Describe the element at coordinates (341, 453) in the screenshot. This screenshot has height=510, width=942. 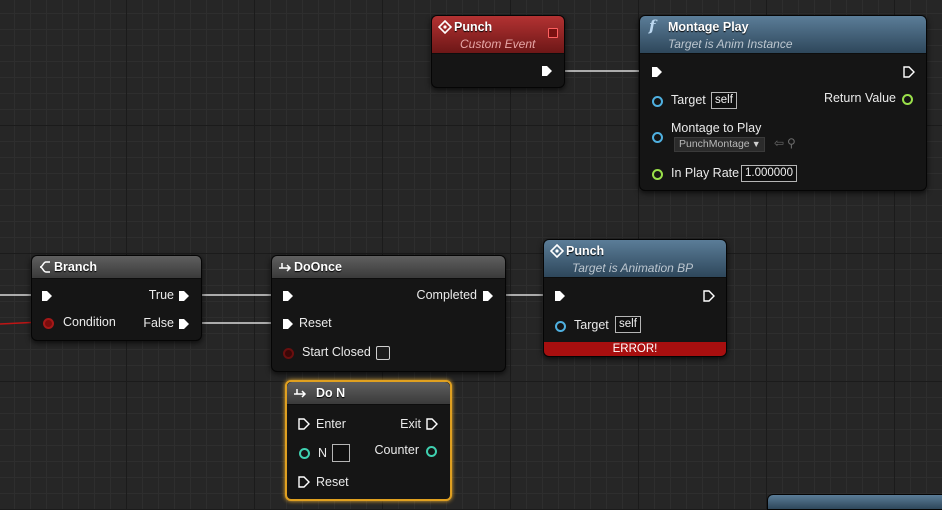
I see `n-value-field` at that location.